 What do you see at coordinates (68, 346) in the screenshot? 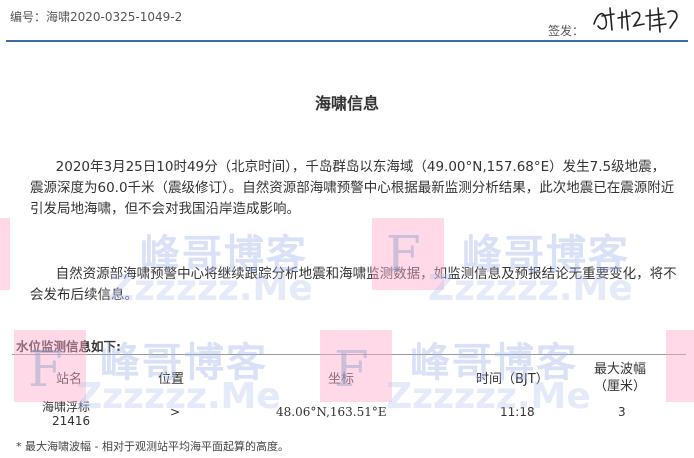
I see `monitoring-section-heading: 水位监测信息如下:` at bounding box center [68, 346].